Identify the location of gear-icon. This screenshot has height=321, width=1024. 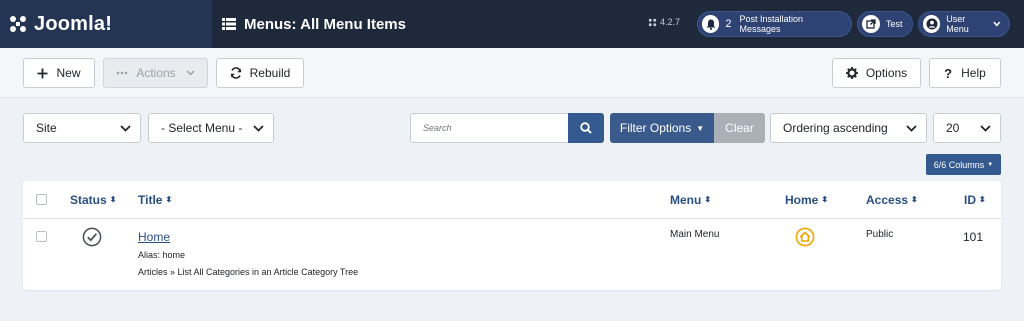
(851, 73).